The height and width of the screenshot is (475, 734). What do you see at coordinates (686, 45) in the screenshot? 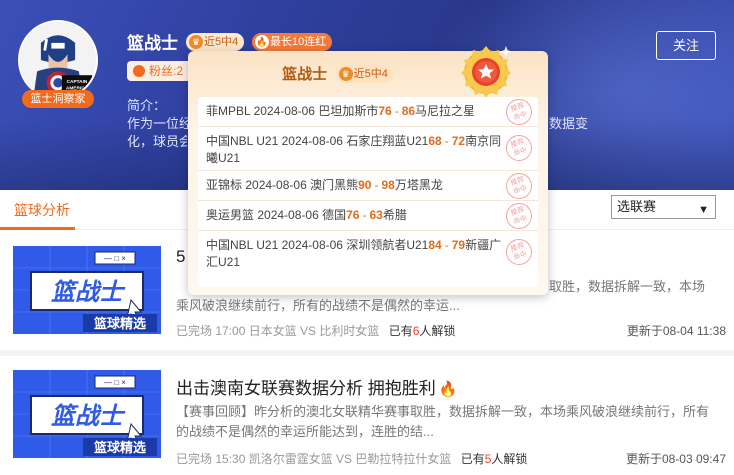
I see `follow-button: 关注` at bounding box center [686, 45].